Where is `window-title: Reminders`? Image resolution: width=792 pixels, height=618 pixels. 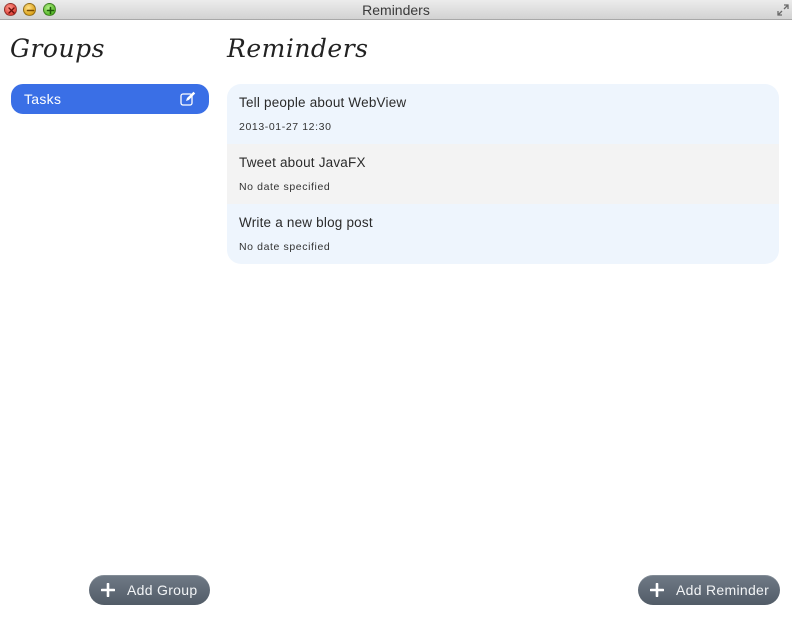
window-title: Reminders is located at coordinates (396, 10).